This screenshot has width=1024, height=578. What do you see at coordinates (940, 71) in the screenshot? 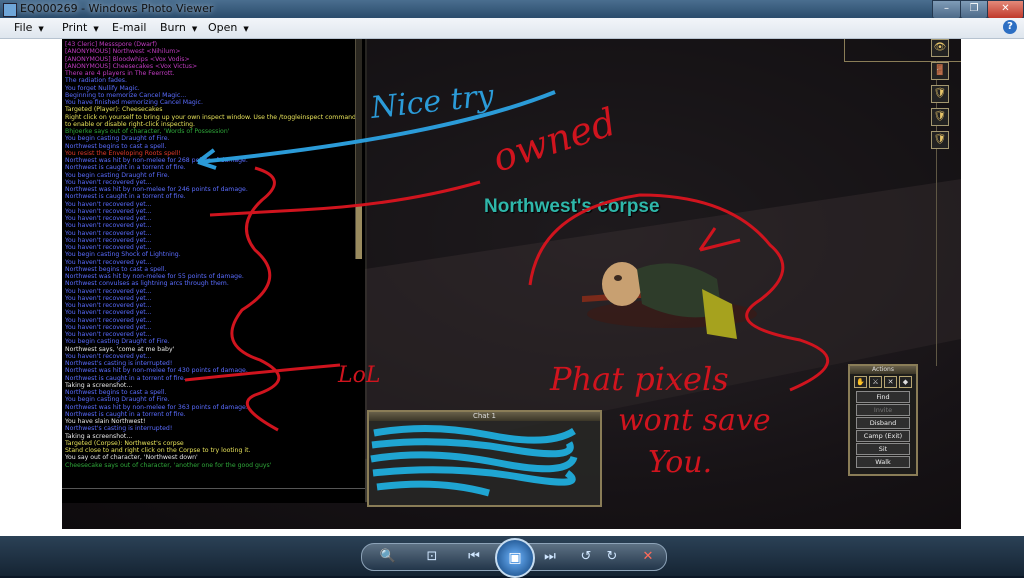
I see `door-icon: 🚪` at bounding box center [940, 71].